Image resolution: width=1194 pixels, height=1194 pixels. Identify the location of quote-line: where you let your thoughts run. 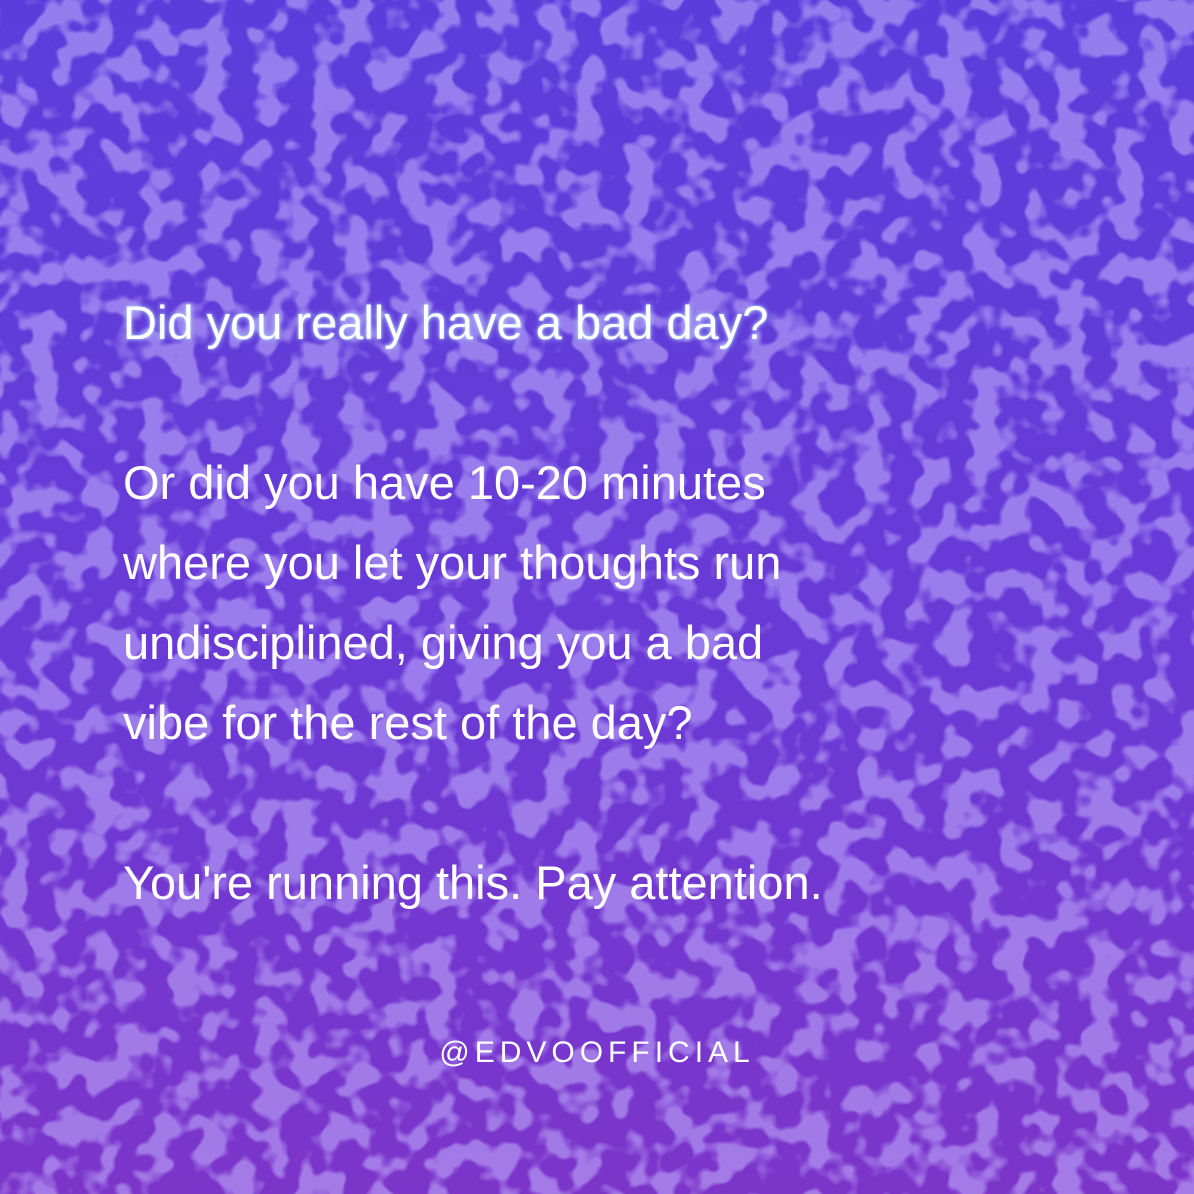
(452, 562).